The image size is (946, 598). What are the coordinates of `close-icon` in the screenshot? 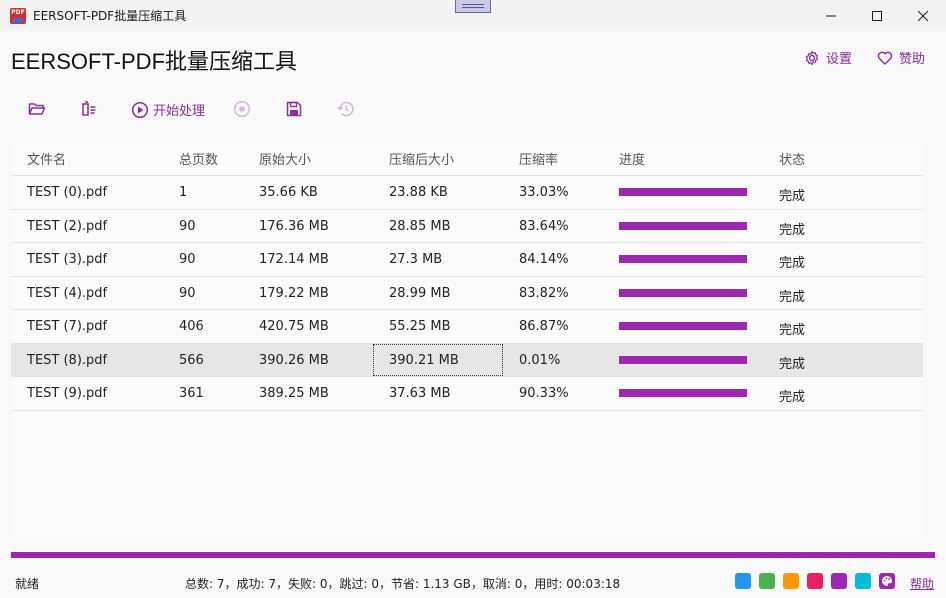 It's located at (923, 15).